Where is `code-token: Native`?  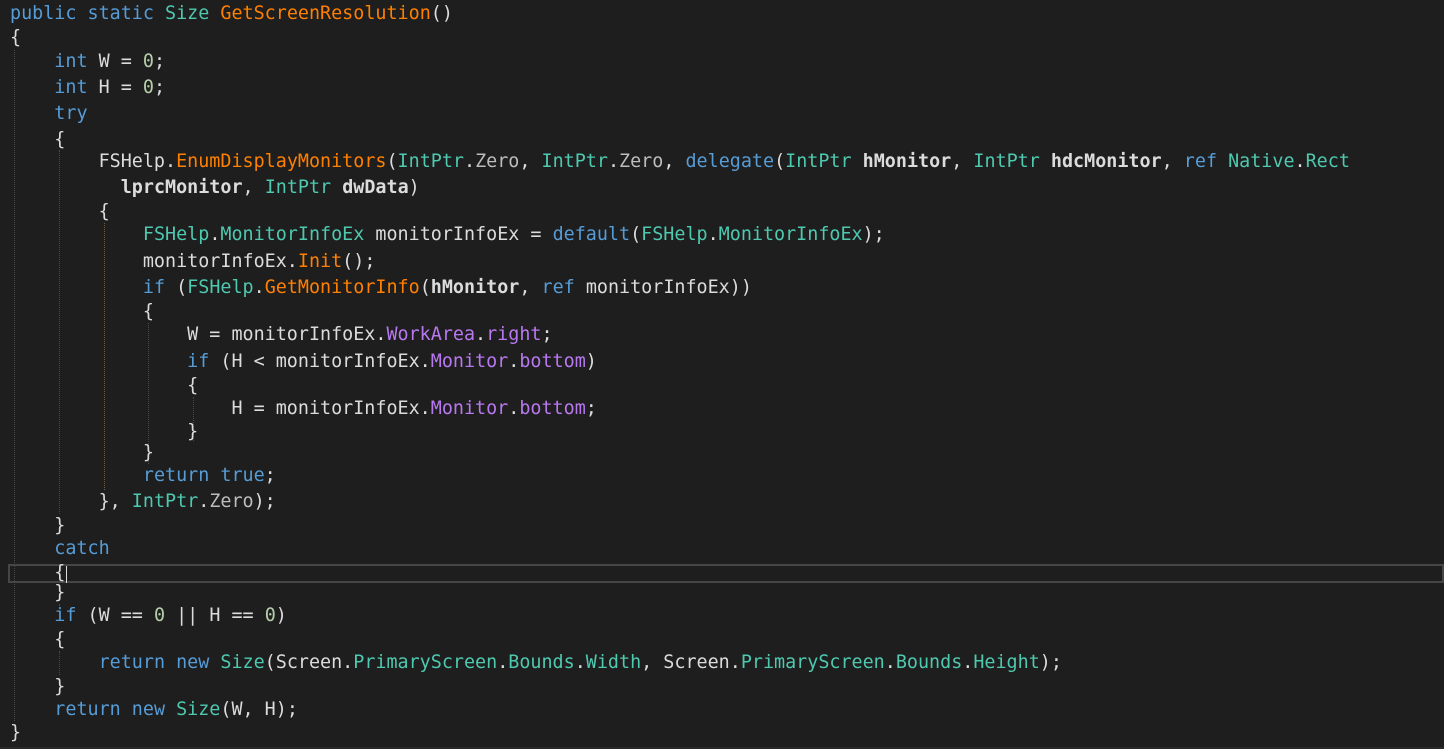 code-token: Native is located at coordinates (1261, 161).